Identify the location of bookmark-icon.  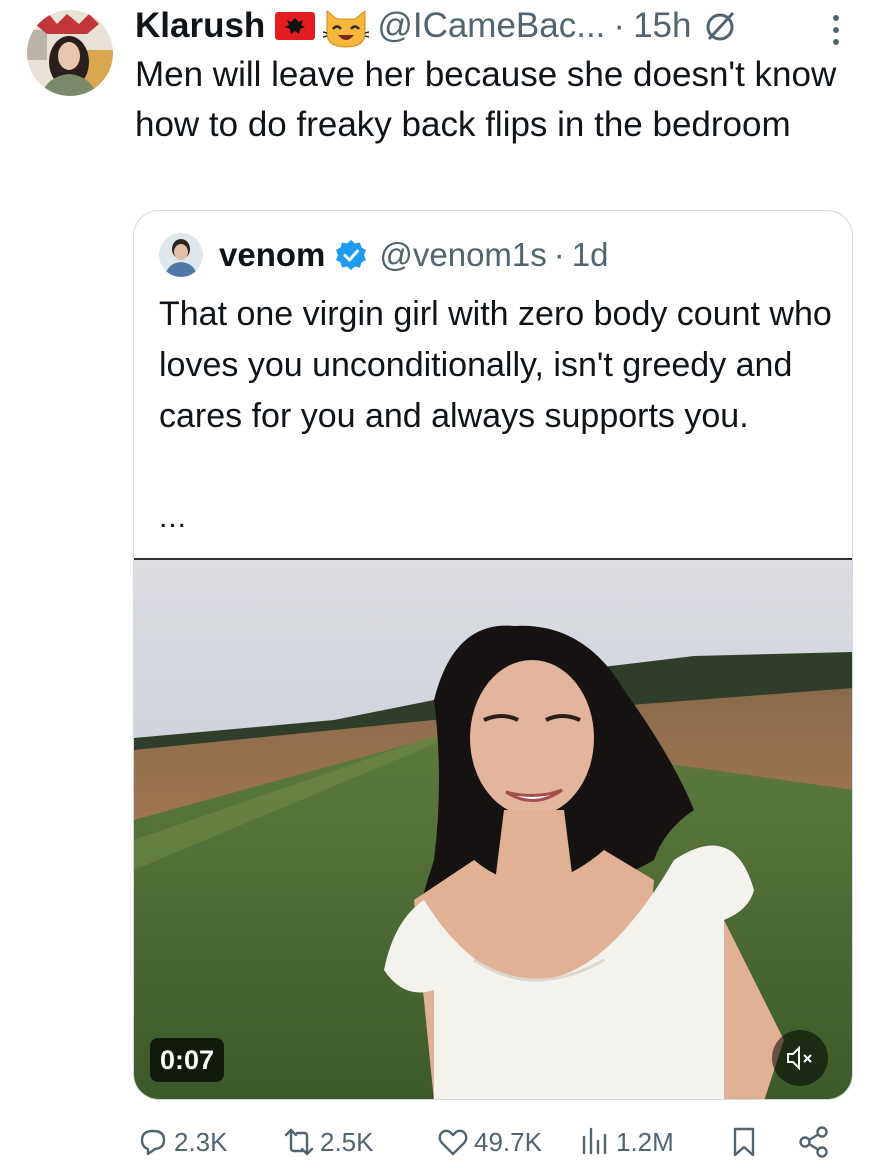
(744, 1142).